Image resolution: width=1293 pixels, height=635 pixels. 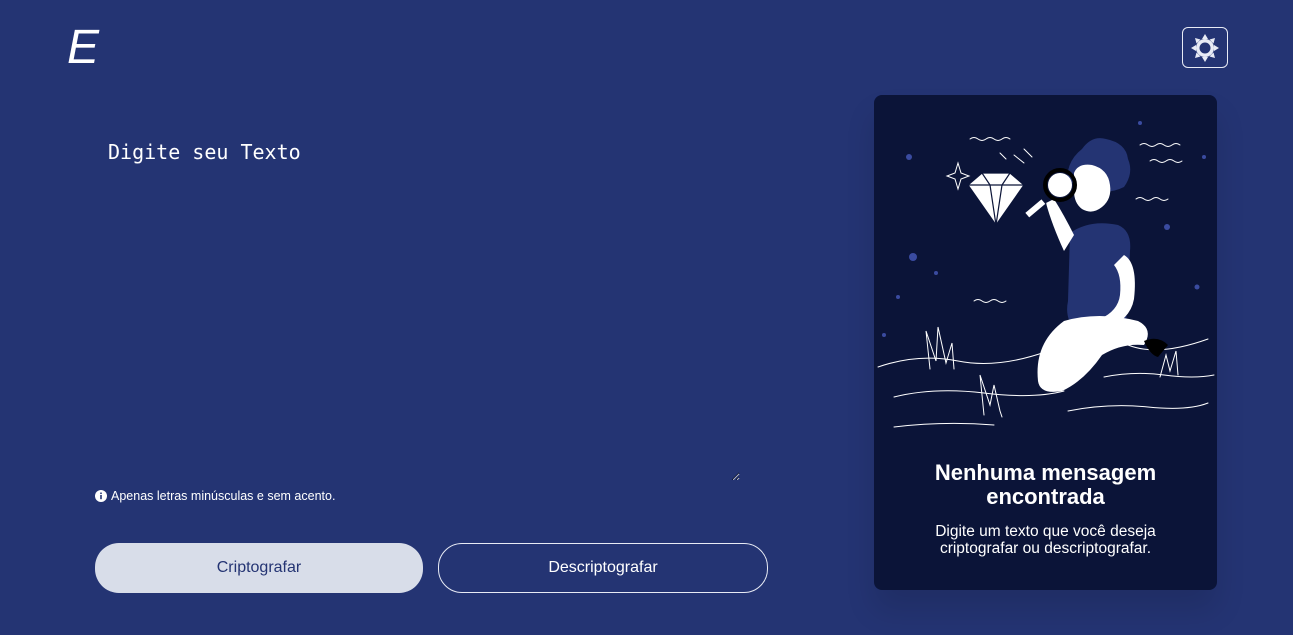 I want to click on hint-text: Apenas letras minúsculas e sem acento., so click(x=223, y=496).